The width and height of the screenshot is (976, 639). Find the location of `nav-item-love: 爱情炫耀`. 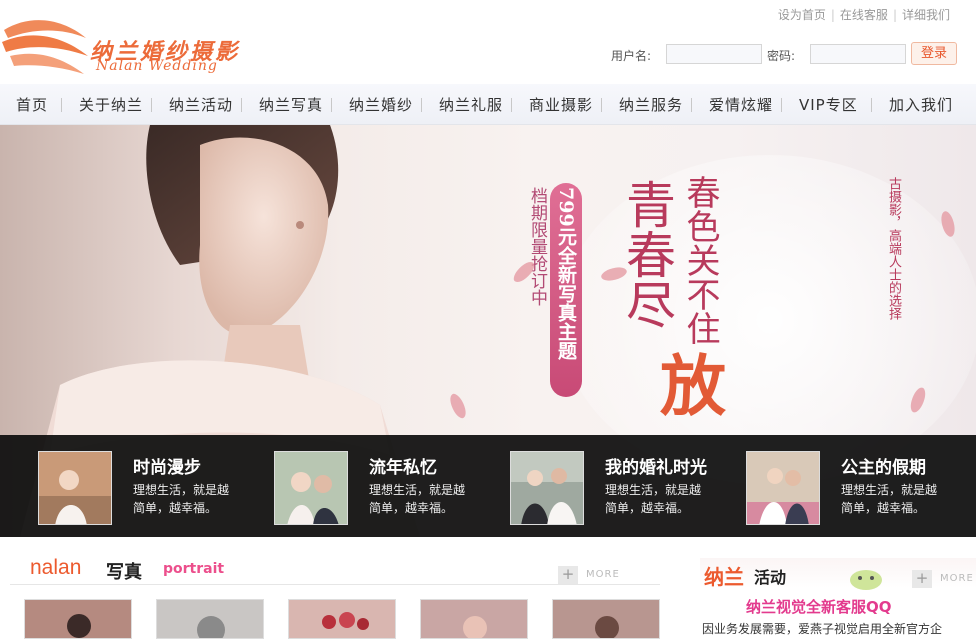

nav-item-love: 爱情炫耀 is located at coordinates (741, 104).